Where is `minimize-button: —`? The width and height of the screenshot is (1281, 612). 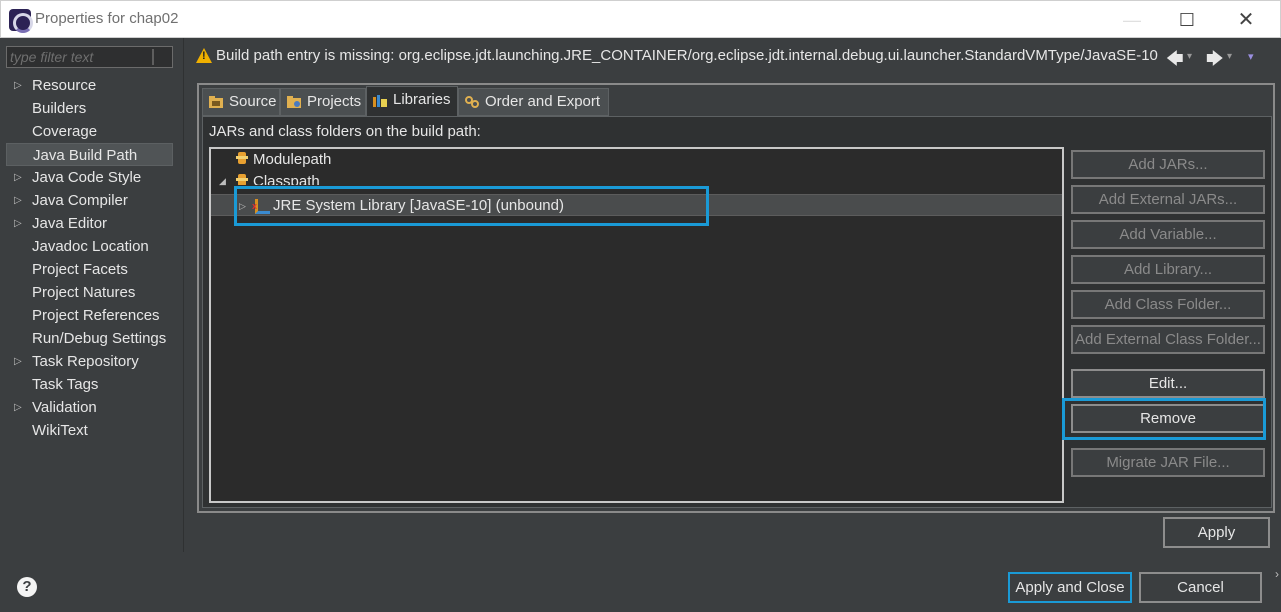 minimize-button: — is located at coordinates (1132, 20).